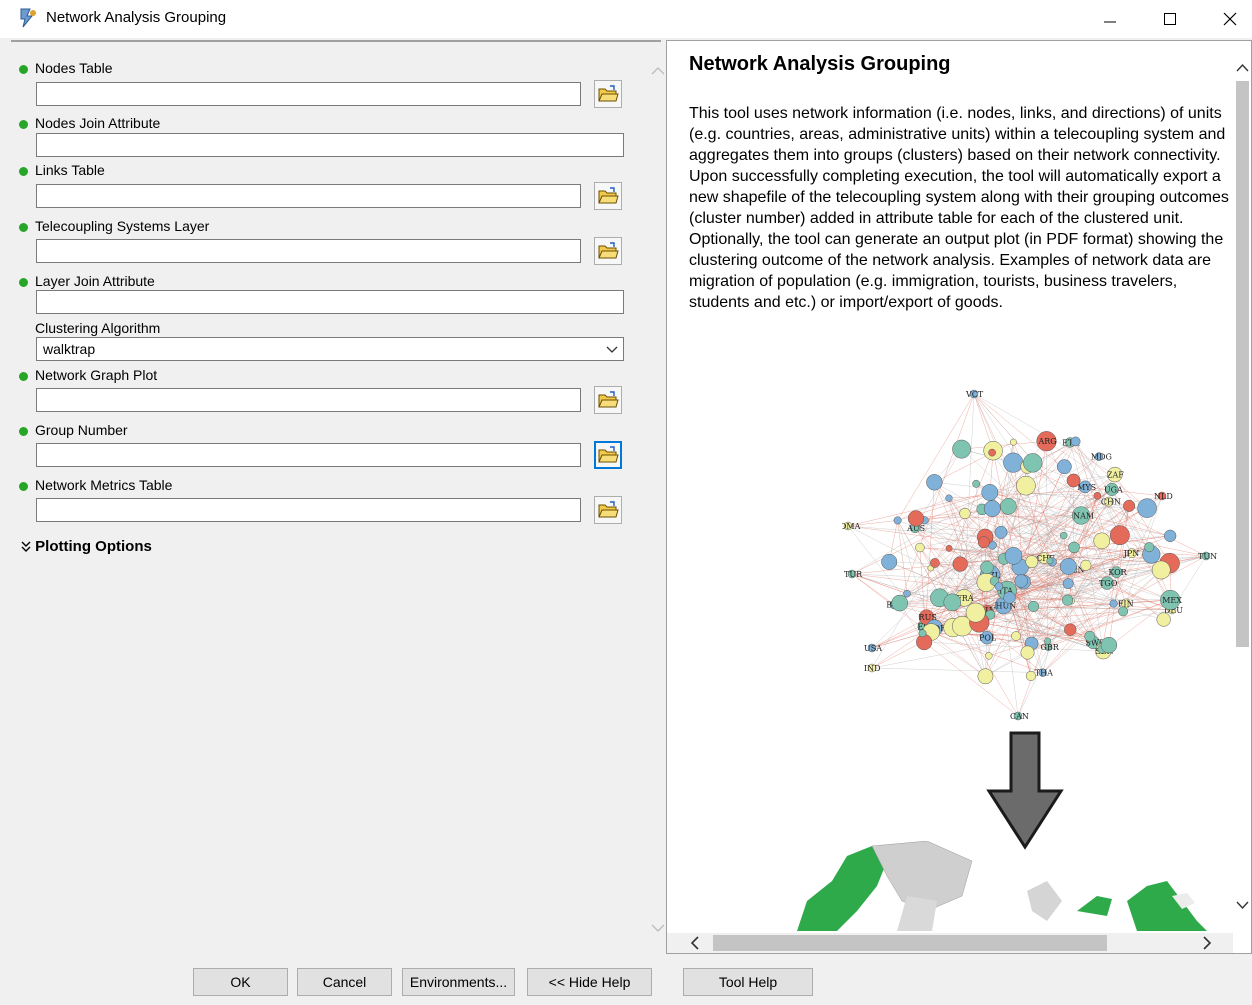  What do you see at coordinates (308, 400) in the screenshot?
I see `graph-plot-input` at bounding box center [308, 400].